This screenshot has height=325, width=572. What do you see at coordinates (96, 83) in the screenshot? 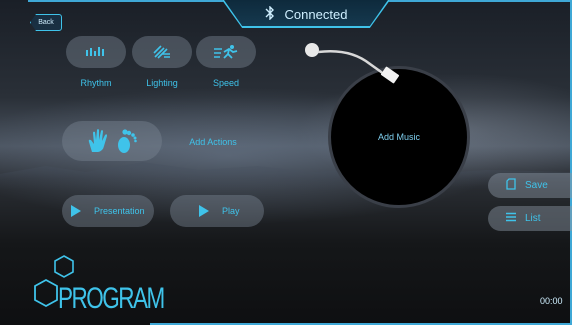
I see `rhythm-label: Rhythm` at bounding box center [96, 83].